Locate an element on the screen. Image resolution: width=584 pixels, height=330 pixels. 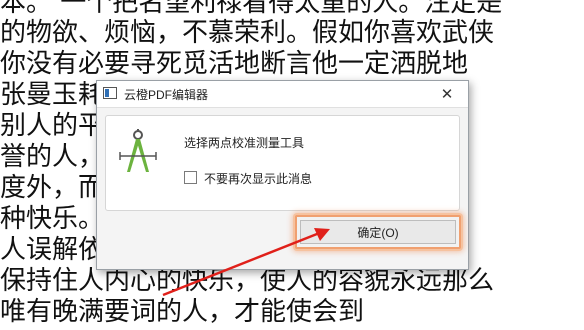
document-line: 保持住人内心的快乐，使人的容貌永远那么 is located at coordinates (247, 281).